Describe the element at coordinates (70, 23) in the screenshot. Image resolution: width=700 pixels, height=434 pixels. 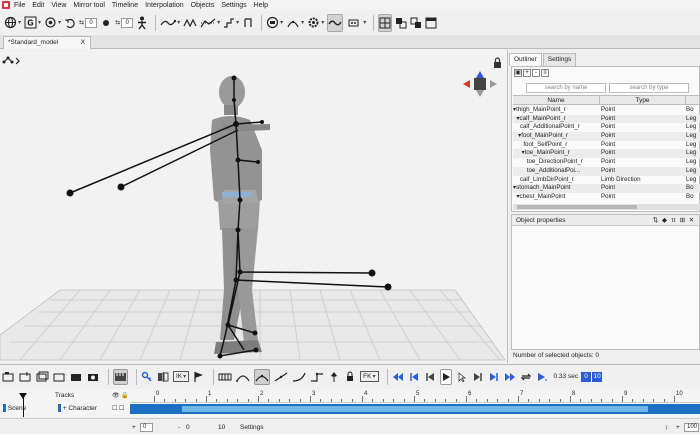
I see `restore-button` at that location.